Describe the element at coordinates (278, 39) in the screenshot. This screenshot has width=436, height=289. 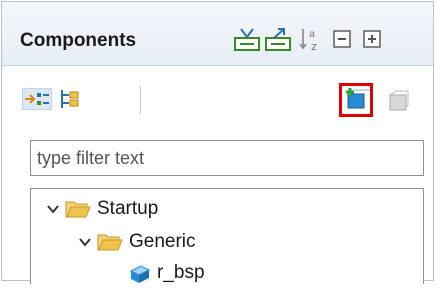
I see `expand-to-icon` at that location.